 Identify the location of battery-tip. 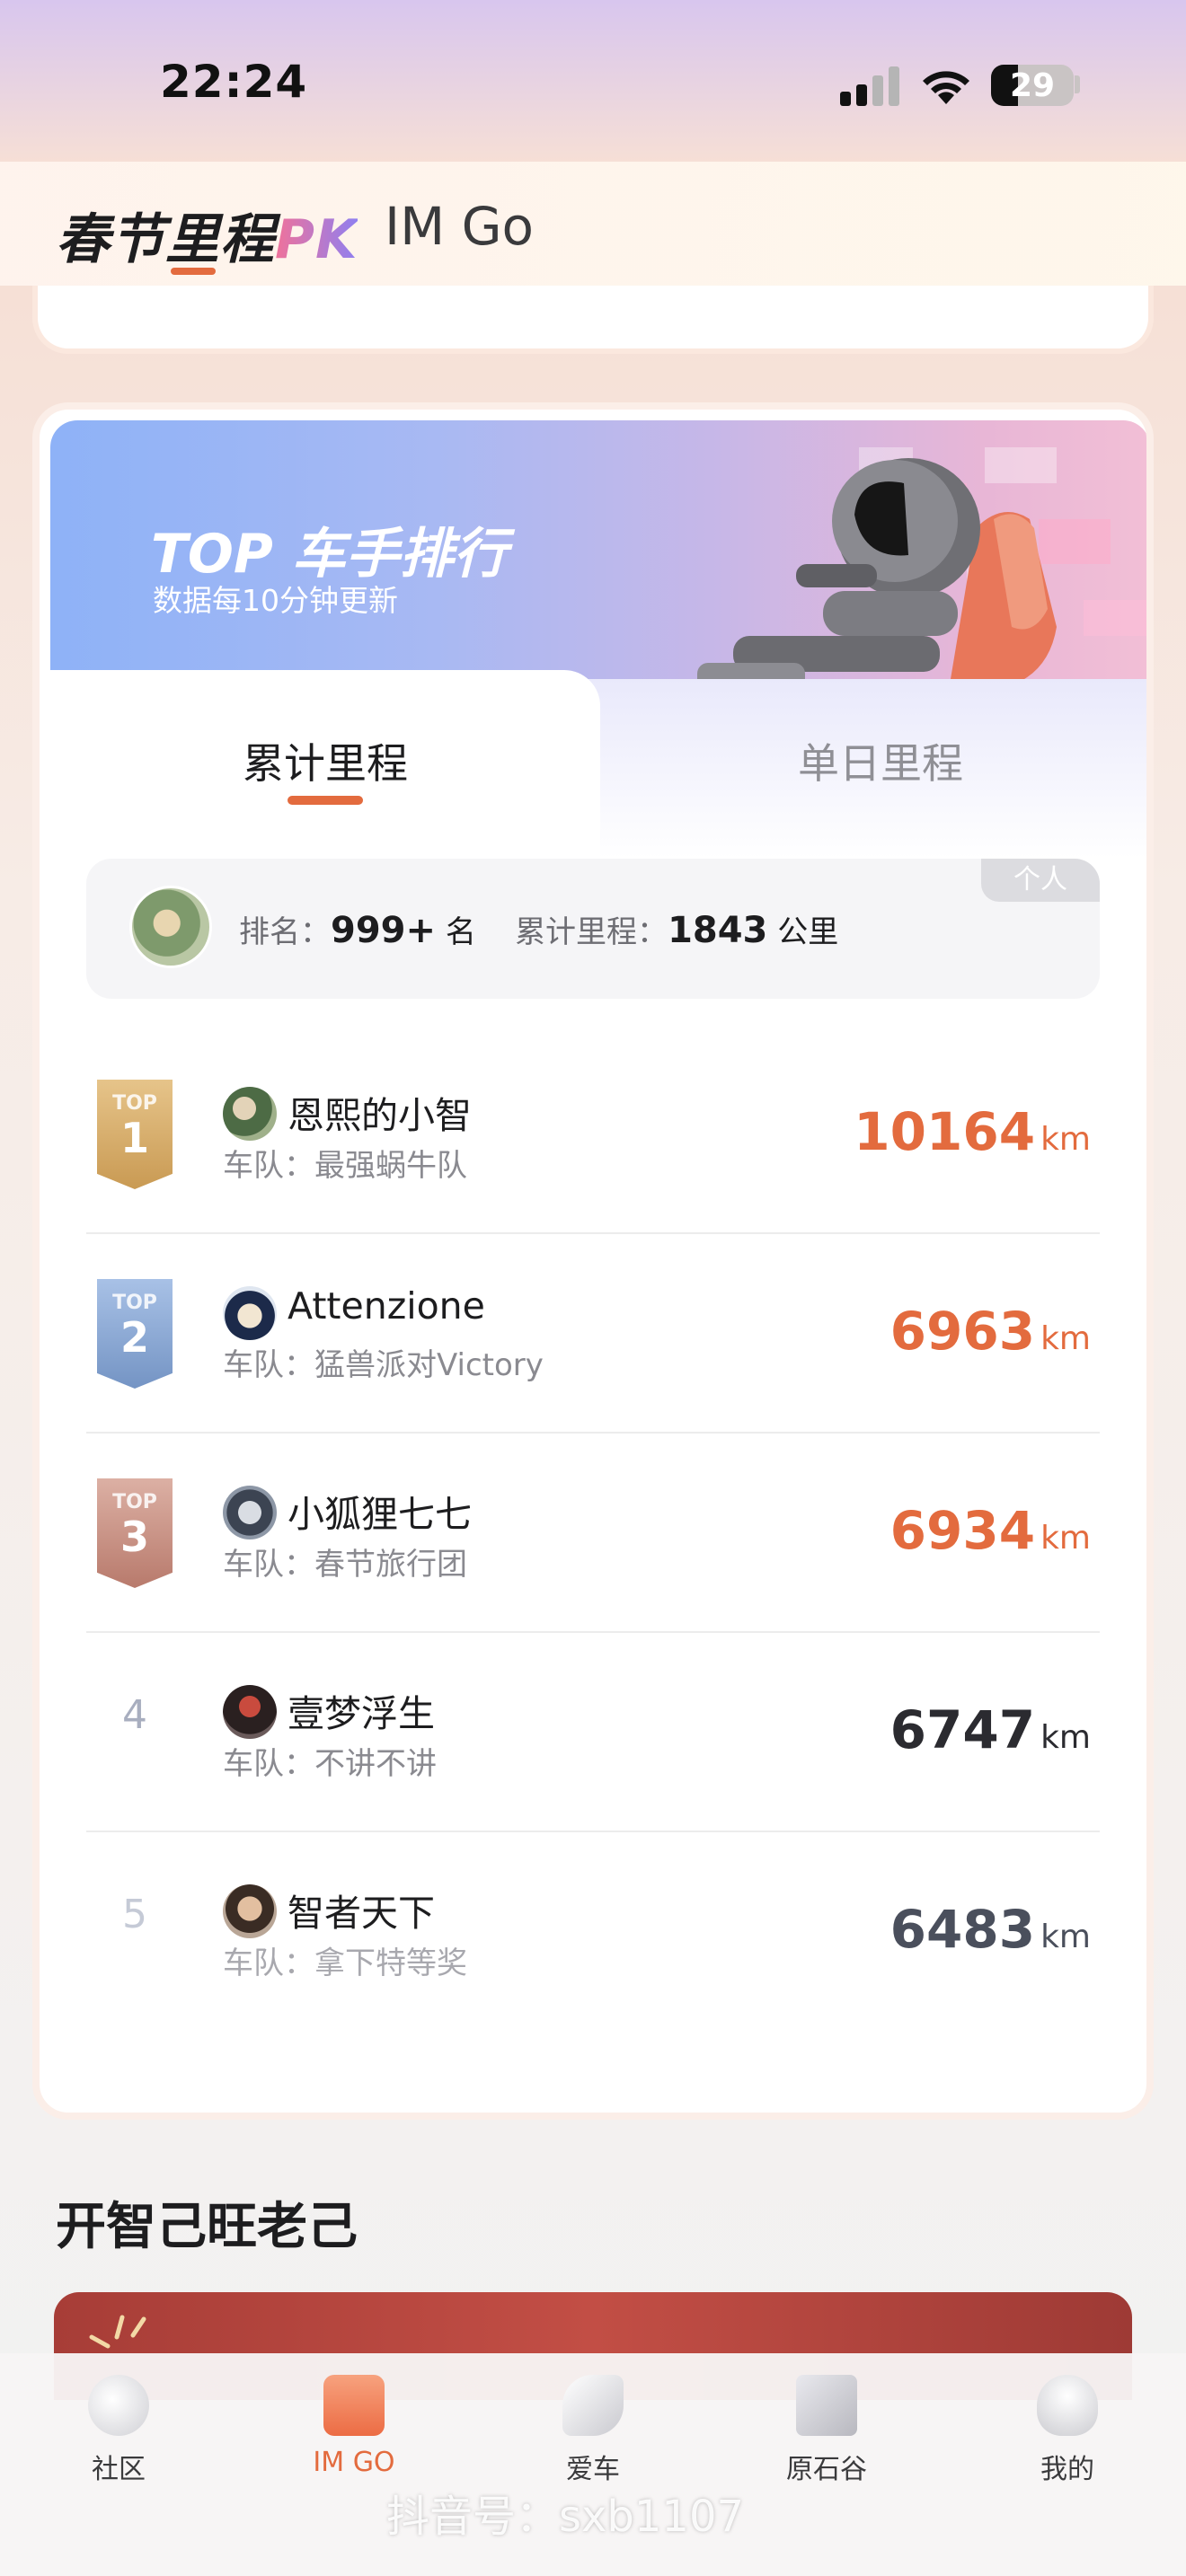
(1077, 84).